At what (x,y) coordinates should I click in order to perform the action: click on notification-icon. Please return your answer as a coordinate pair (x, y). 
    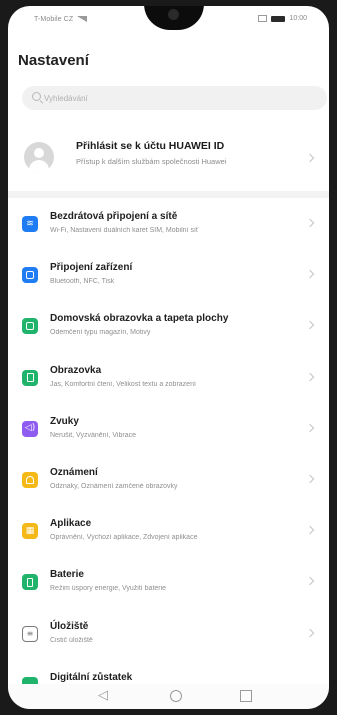
    Looking at the image, I should click on (30, 479).